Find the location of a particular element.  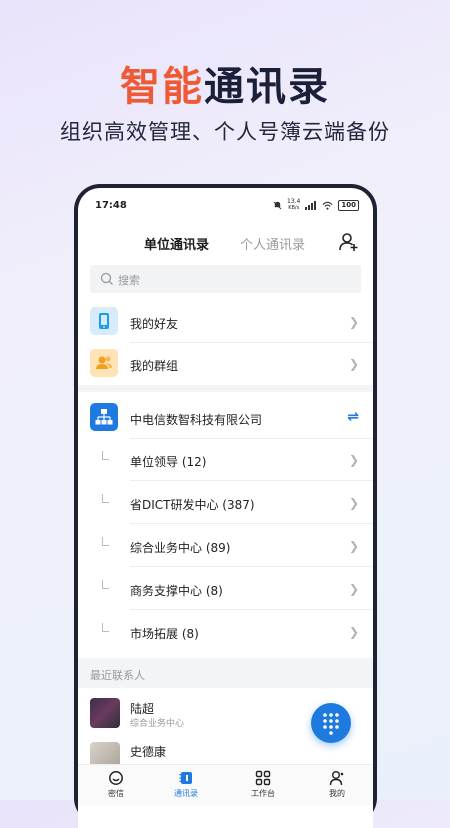

recent-contacts-header: 最近联系人 is located at coordinates (225, 673).